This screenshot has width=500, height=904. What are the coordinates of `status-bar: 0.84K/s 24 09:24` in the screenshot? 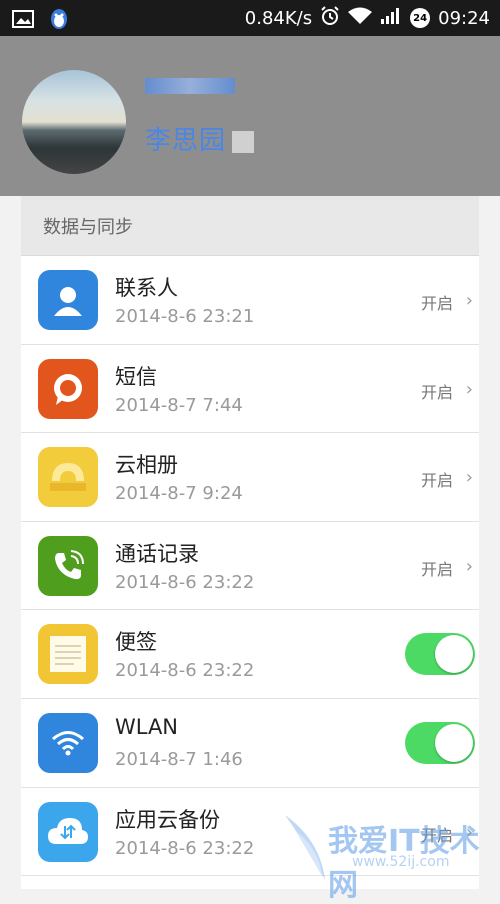 It's located at (250, 18).